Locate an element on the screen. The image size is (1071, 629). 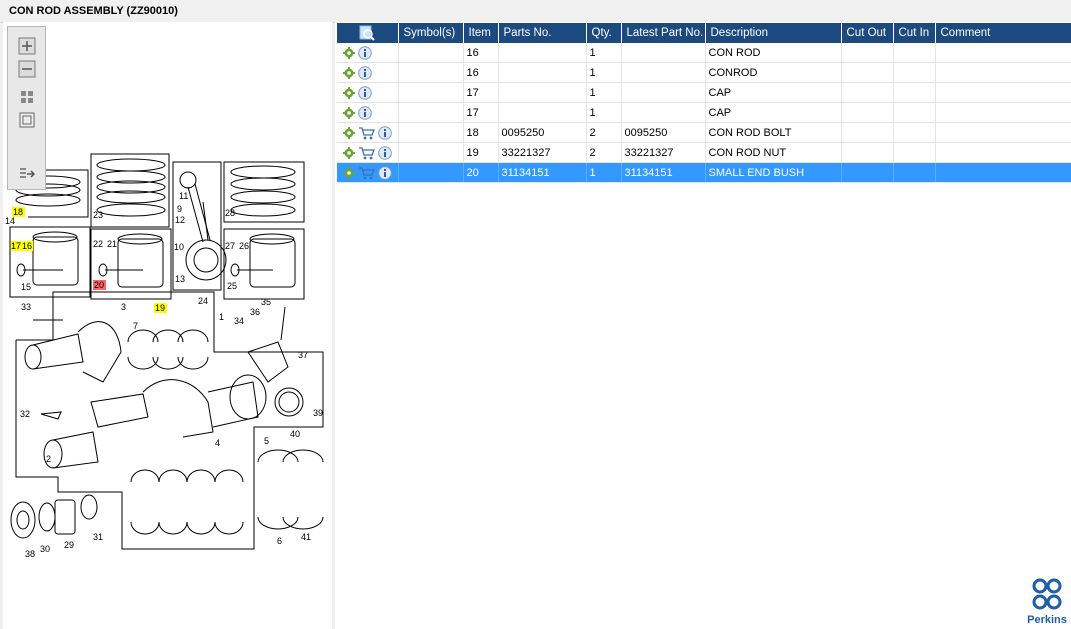
row-symbols-cell is located at coordinates (368, 53).